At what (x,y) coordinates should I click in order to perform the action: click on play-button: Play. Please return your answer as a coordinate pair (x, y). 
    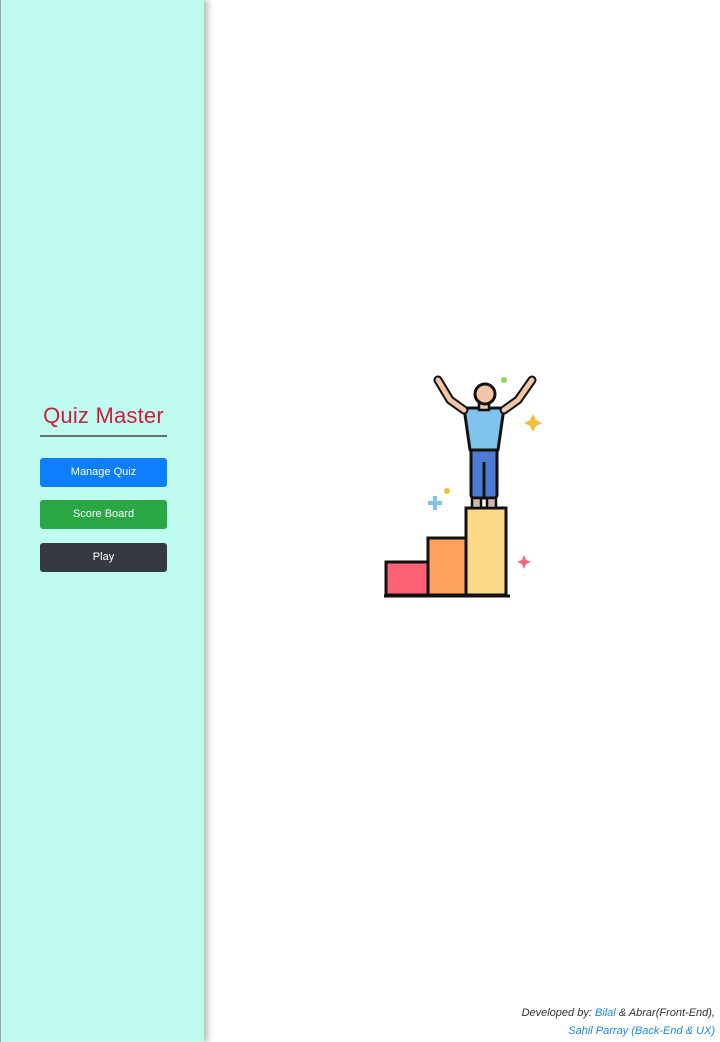
    Looking at the image, I should click on (103, 557).